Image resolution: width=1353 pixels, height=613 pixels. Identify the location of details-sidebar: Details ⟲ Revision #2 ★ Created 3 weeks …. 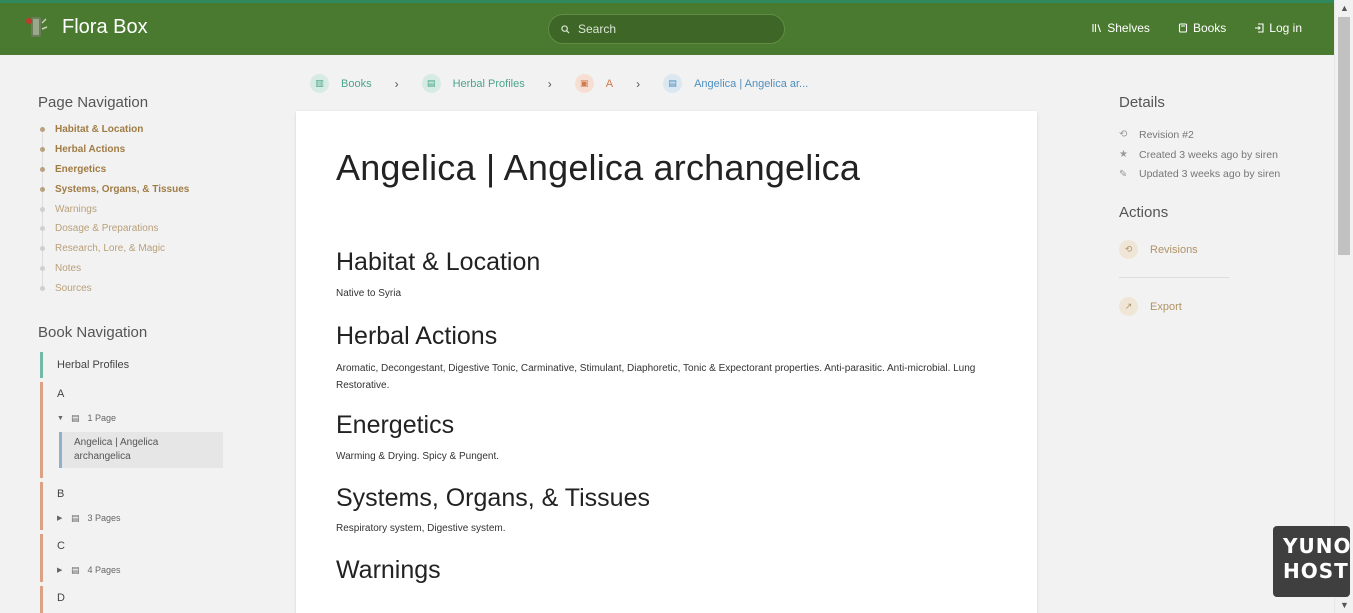
(1219, 205).